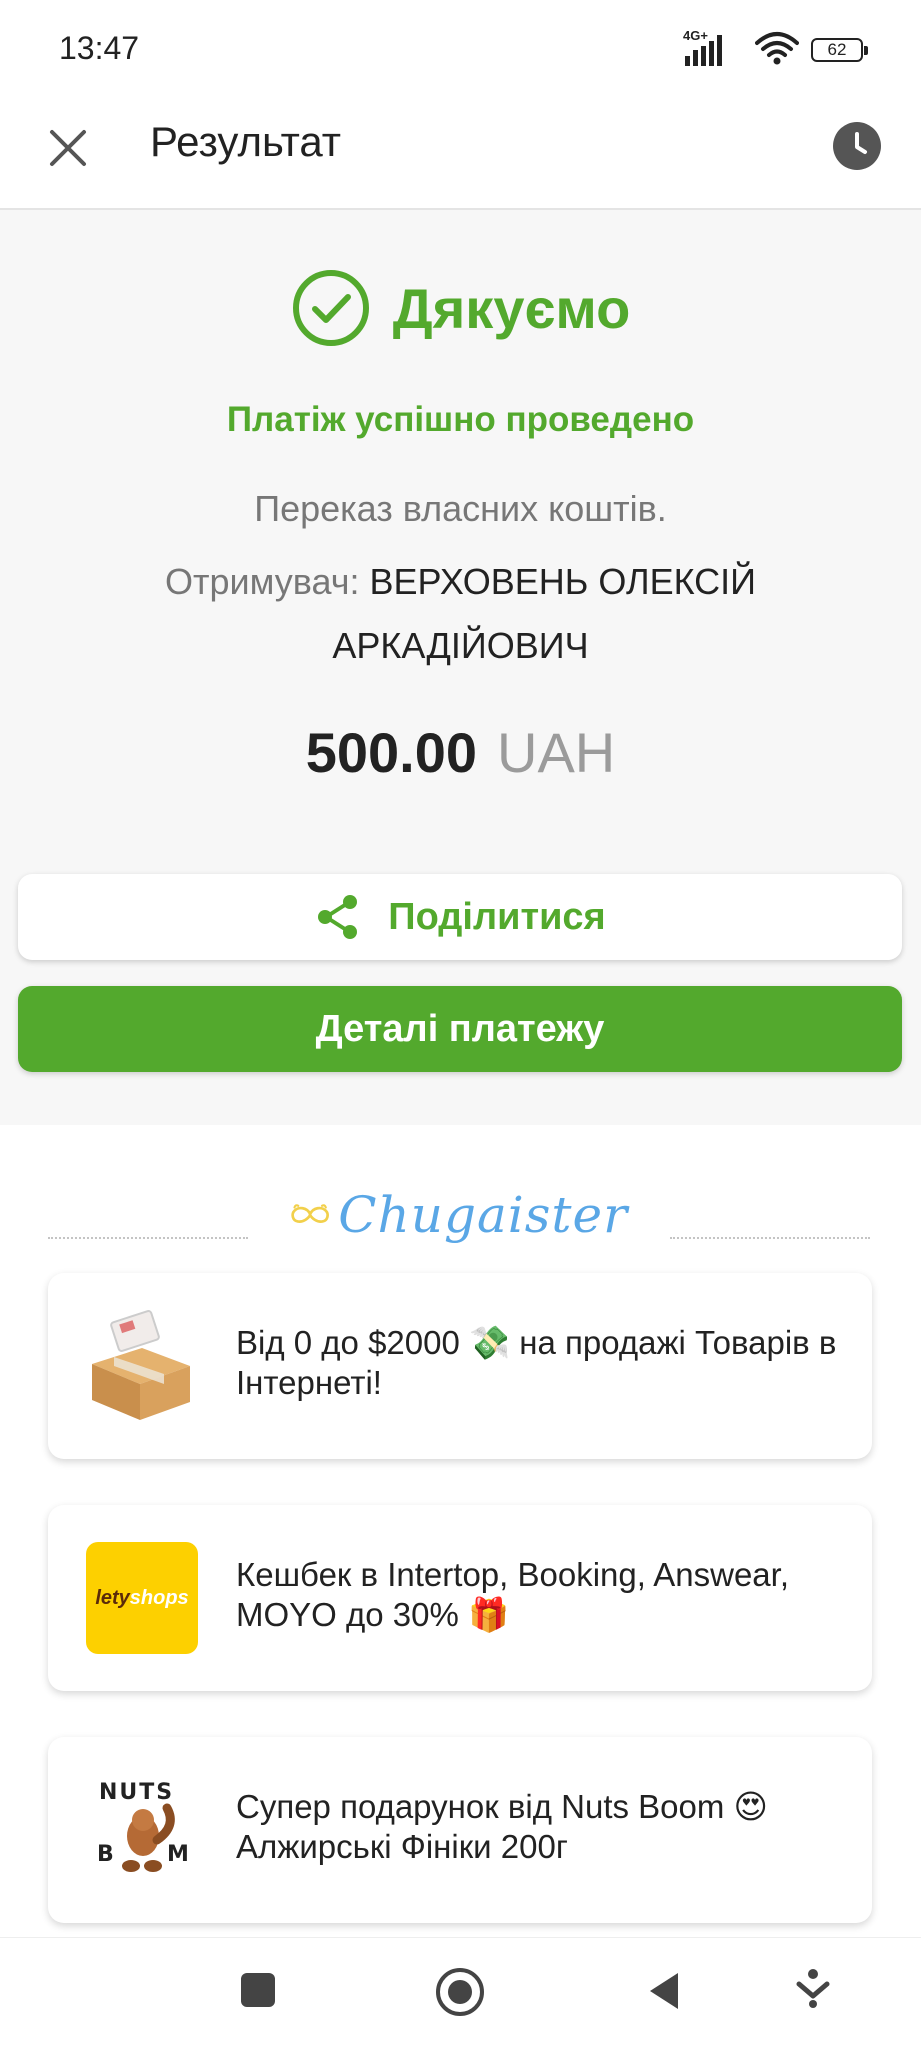  Describe the element at coordinates (460, 419) in the screenshot. I see `payment-status: Платіж успішно проведено` at that location.